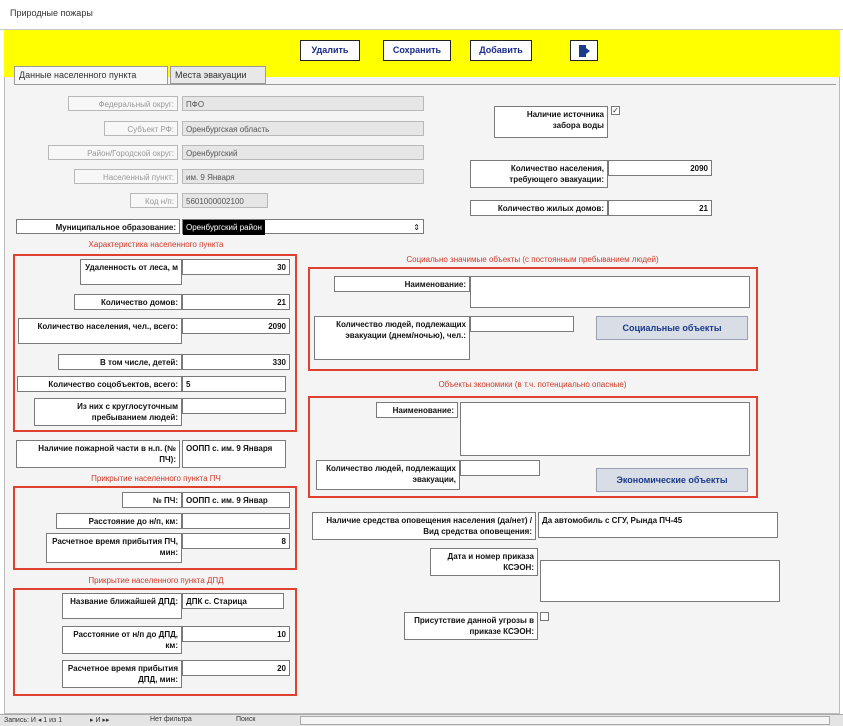 Image resolution: width=843 pixels, height=726 pixels. What do you see at coordinates (417, 410) in the screenshot?
I see `economy-name-label: Наименование:` at bounding box center [417, 410].